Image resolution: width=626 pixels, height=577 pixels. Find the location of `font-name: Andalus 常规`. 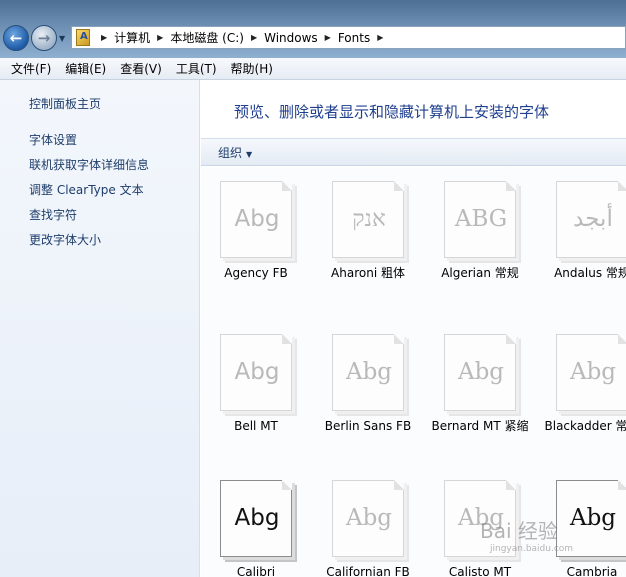

font-name: Andalus 常规 is located at coordinates (590, 273).